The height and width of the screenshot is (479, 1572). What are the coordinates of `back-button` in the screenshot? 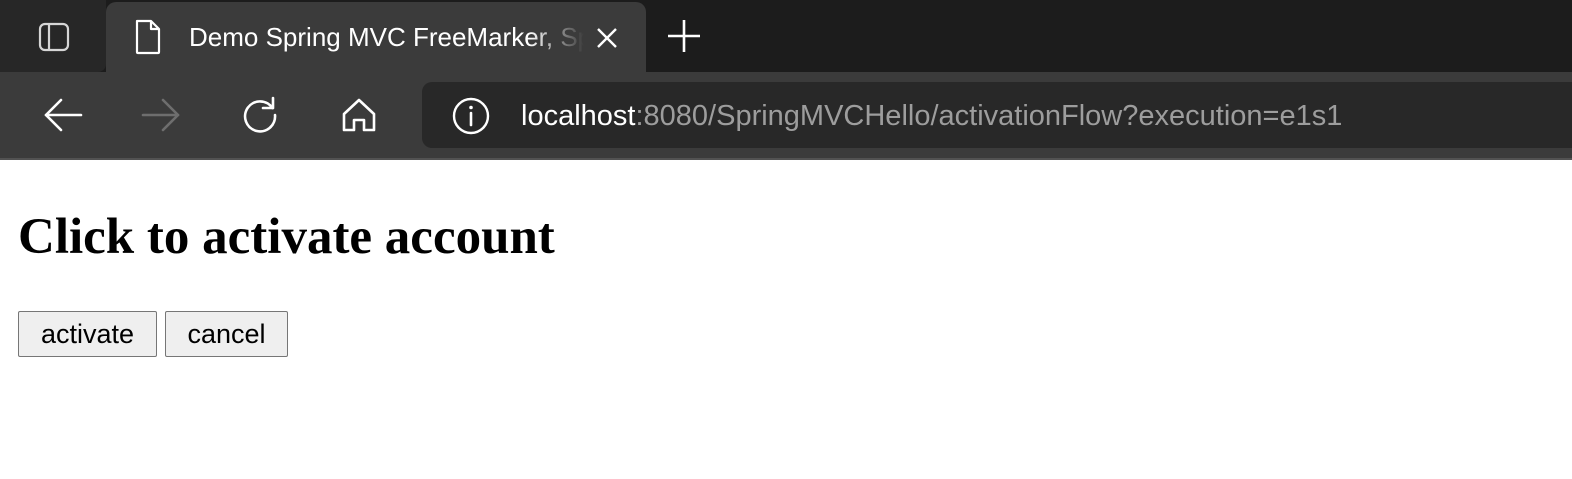 It's located at (63, 115).